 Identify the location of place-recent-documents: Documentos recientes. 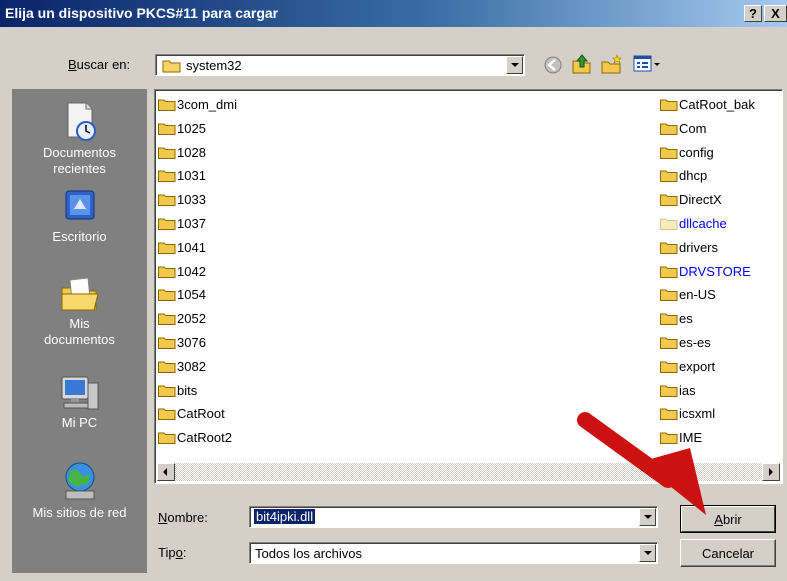
(79, 138).